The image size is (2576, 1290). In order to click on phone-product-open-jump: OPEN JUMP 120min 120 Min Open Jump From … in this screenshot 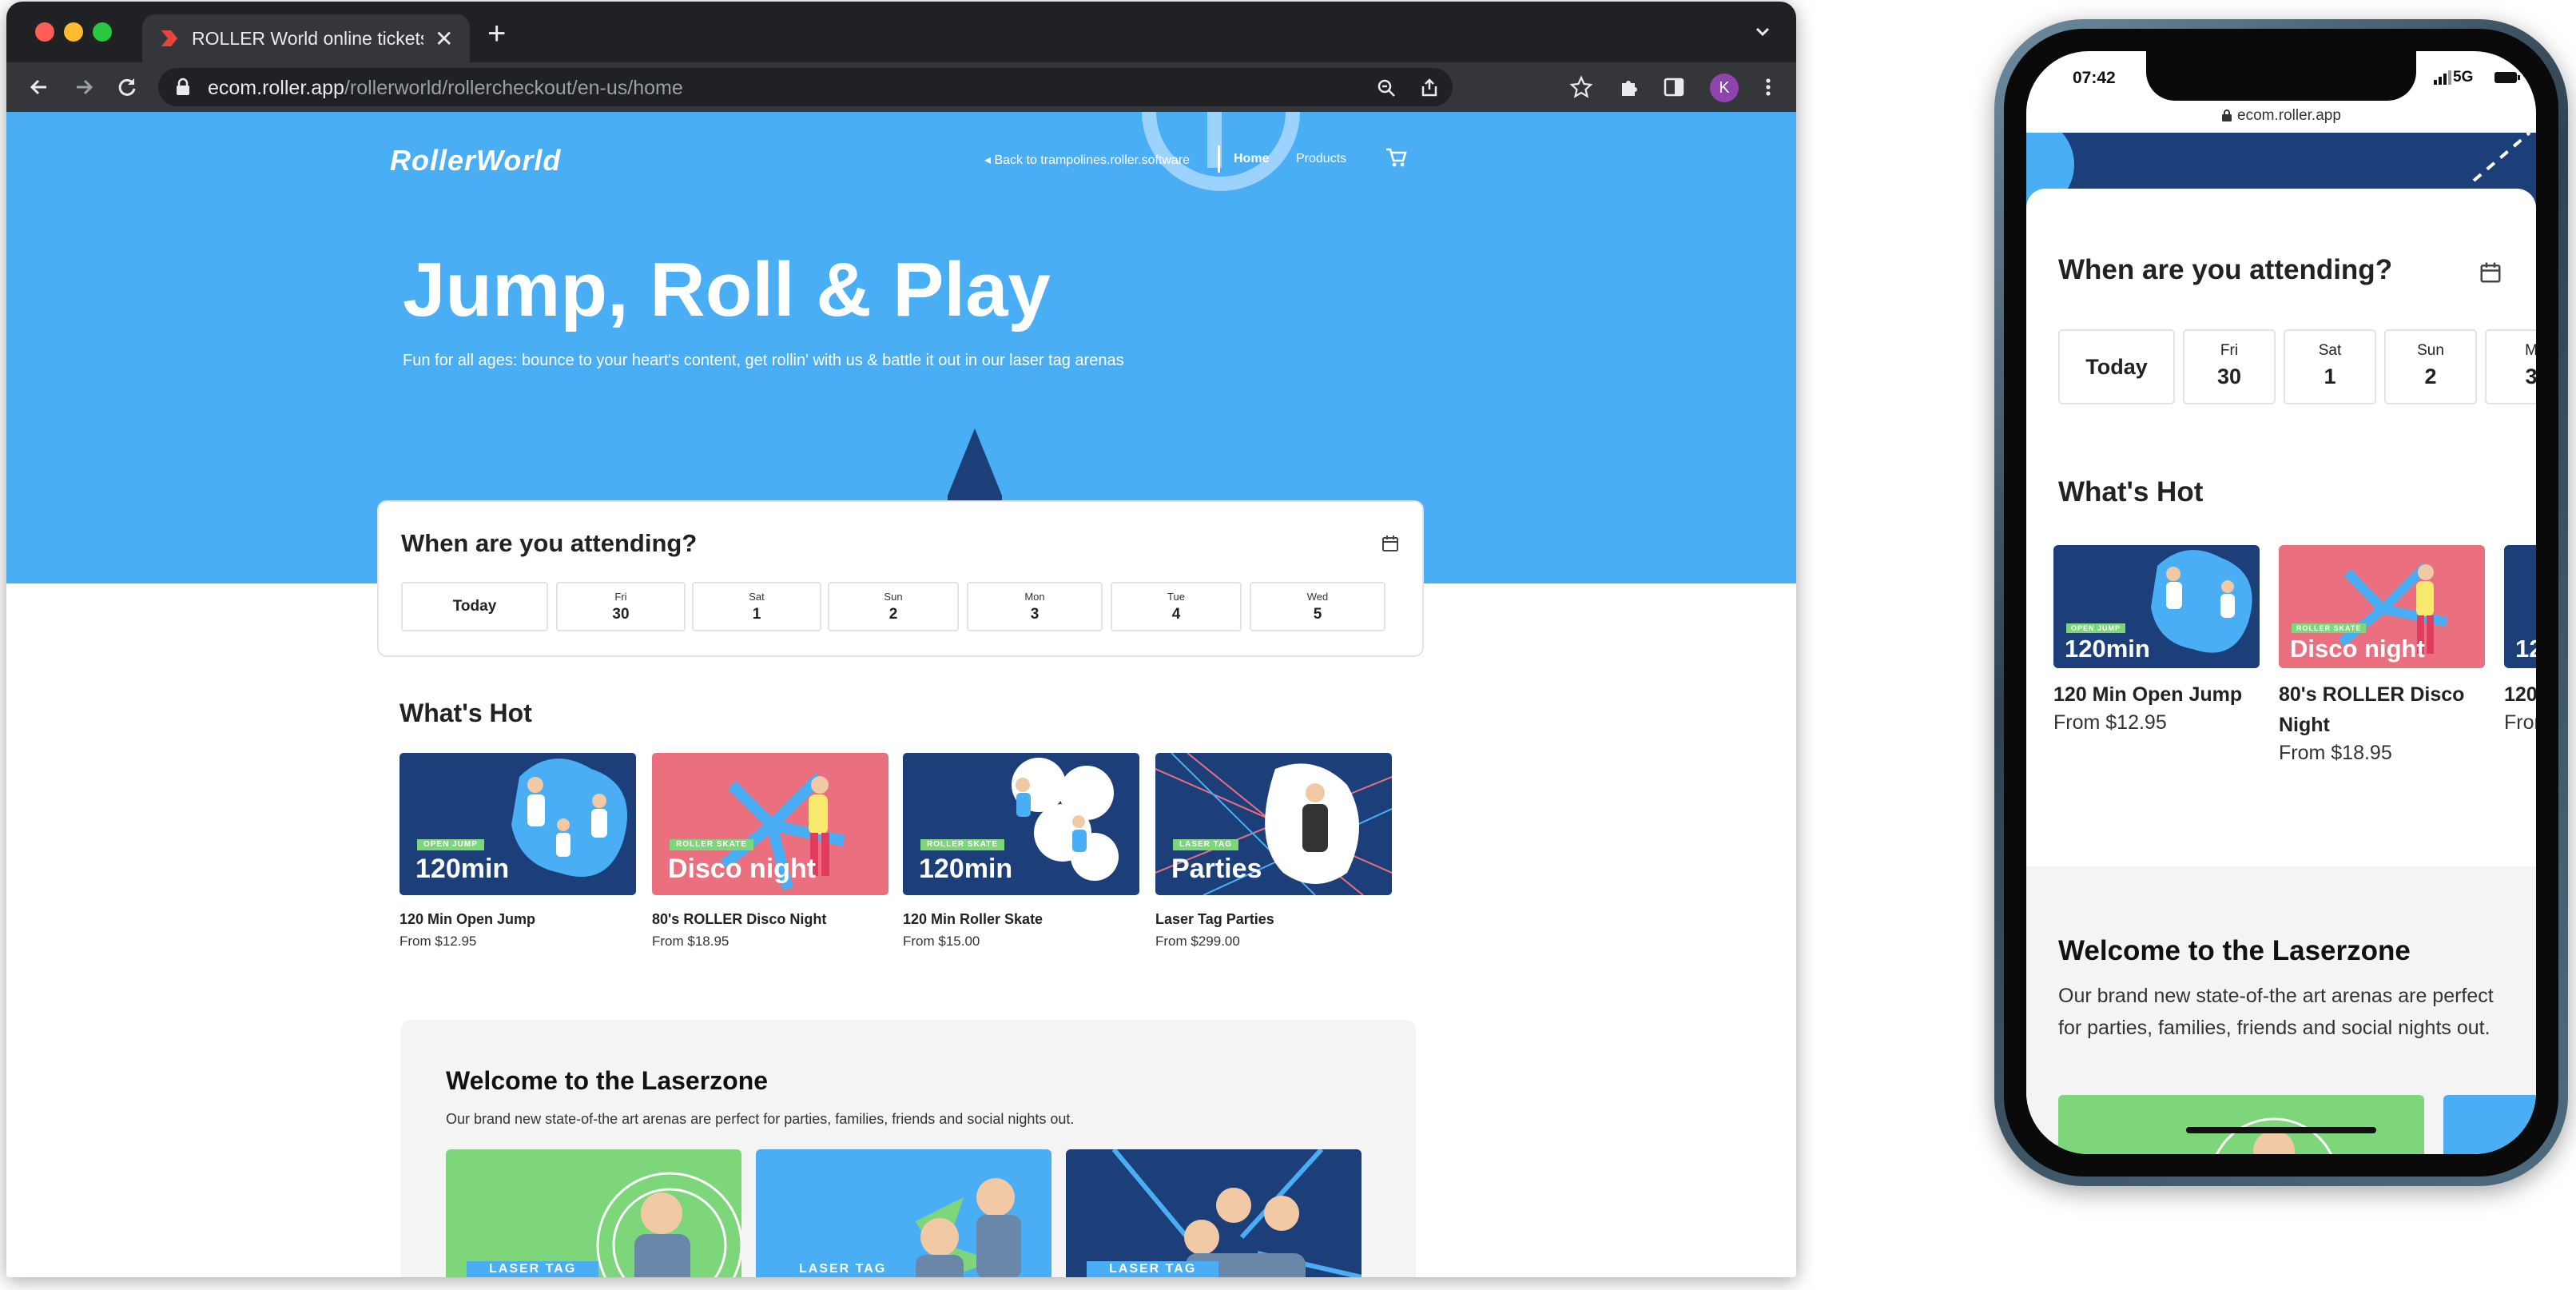, I will do `click(2156, 639)`.